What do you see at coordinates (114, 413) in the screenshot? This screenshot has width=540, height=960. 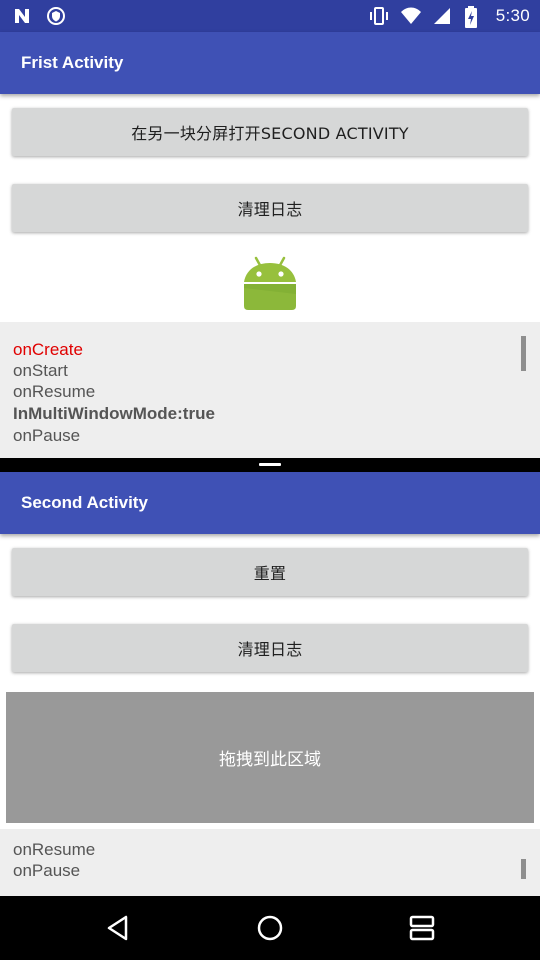 I see `log-line: InMultiWindowMode:true` at bounding box center [114, 413].